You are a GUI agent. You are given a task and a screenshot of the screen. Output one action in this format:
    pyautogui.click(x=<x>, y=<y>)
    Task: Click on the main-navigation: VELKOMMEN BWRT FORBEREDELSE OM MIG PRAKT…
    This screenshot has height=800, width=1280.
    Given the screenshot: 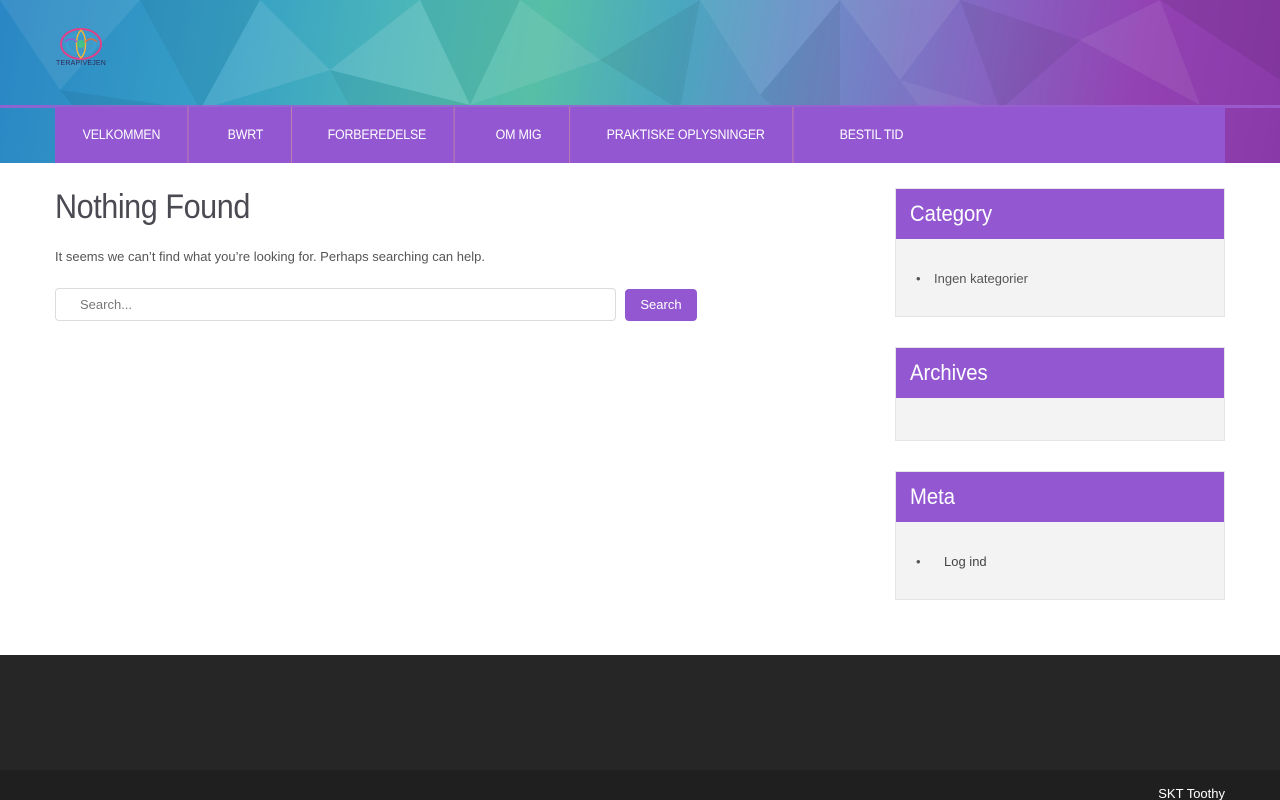 What is the action you would take?
    pyautogui.click(x=640, y=135)
    